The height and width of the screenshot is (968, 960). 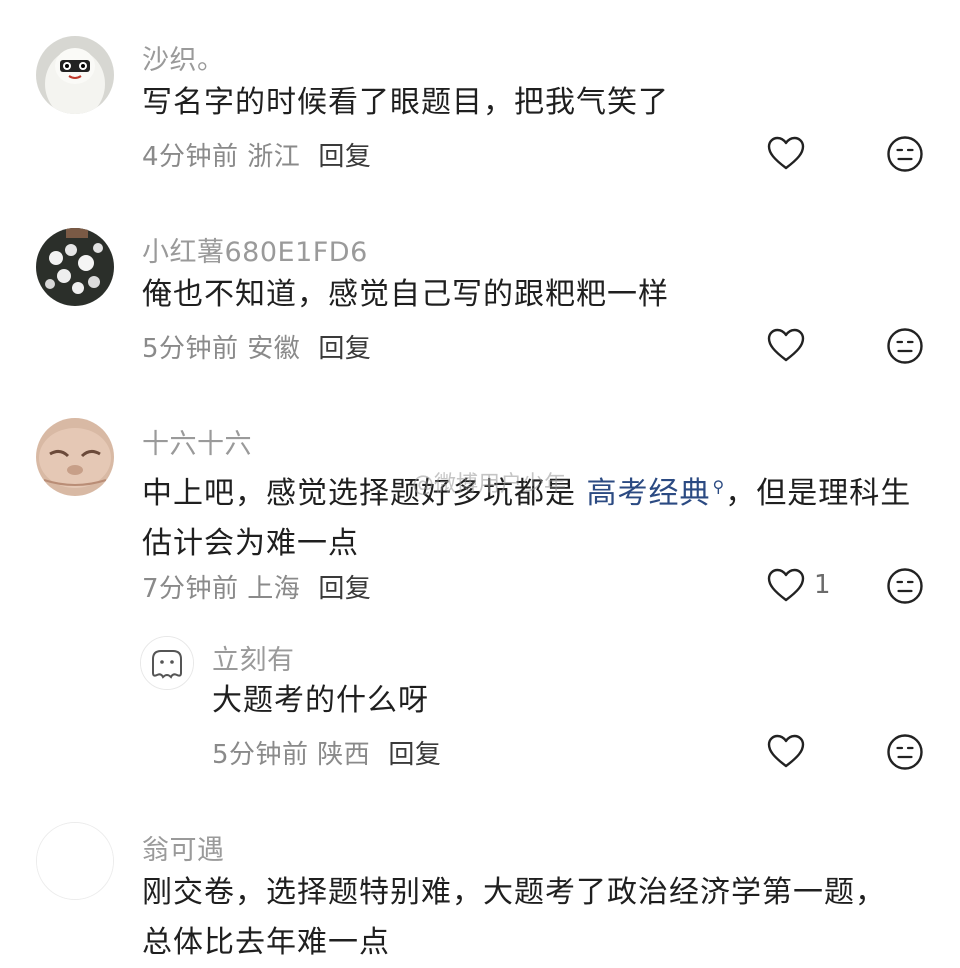 What do you see at coordinates (364, 493) in the screenshot?
I see `comment-text-part: 中上吧，感觉选择题好多坑都是` at bounding box center [364, 493].